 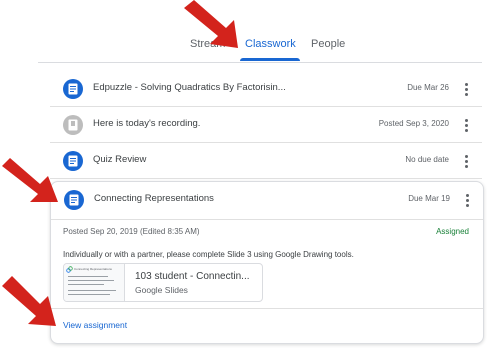 I want to click on assignment-header-row: Connecting Representations Due Mar 19, so click(x=267, y=199).